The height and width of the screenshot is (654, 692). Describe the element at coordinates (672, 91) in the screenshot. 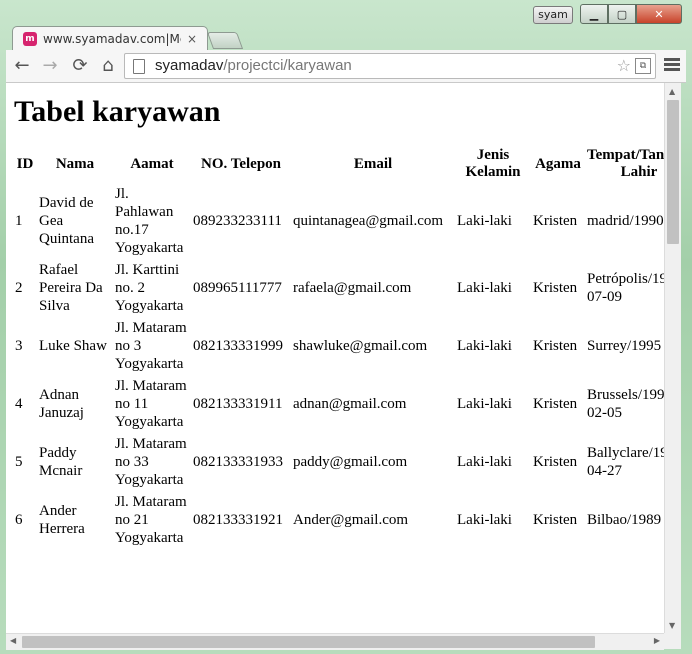

I see `scroll-up-icon: ▲` at that location.